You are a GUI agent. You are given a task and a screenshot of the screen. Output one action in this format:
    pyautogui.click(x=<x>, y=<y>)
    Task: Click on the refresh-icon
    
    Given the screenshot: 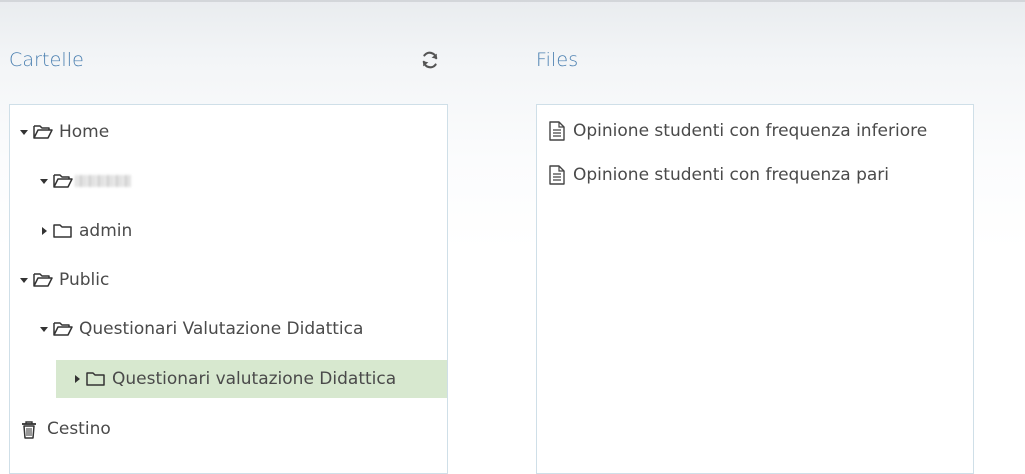 What is the action you would take?
    pyautogui.click(x=430, y=60)
    